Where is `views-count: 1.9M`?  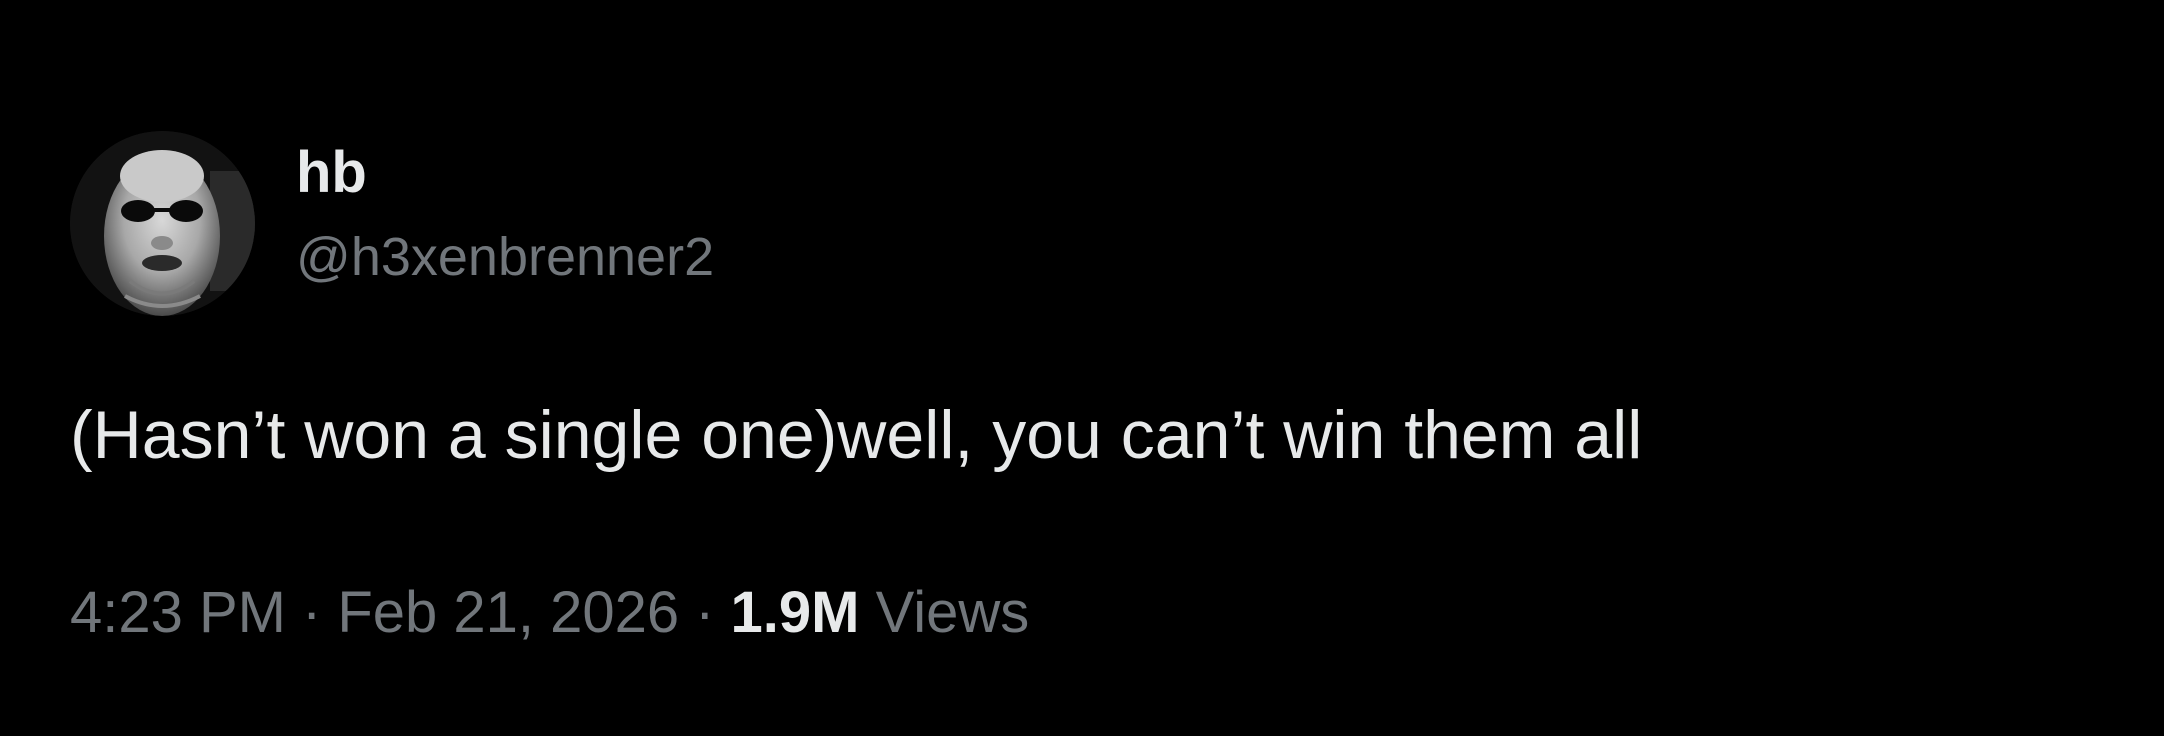 views-count: 1.9M is located at coordinates (794, 612).